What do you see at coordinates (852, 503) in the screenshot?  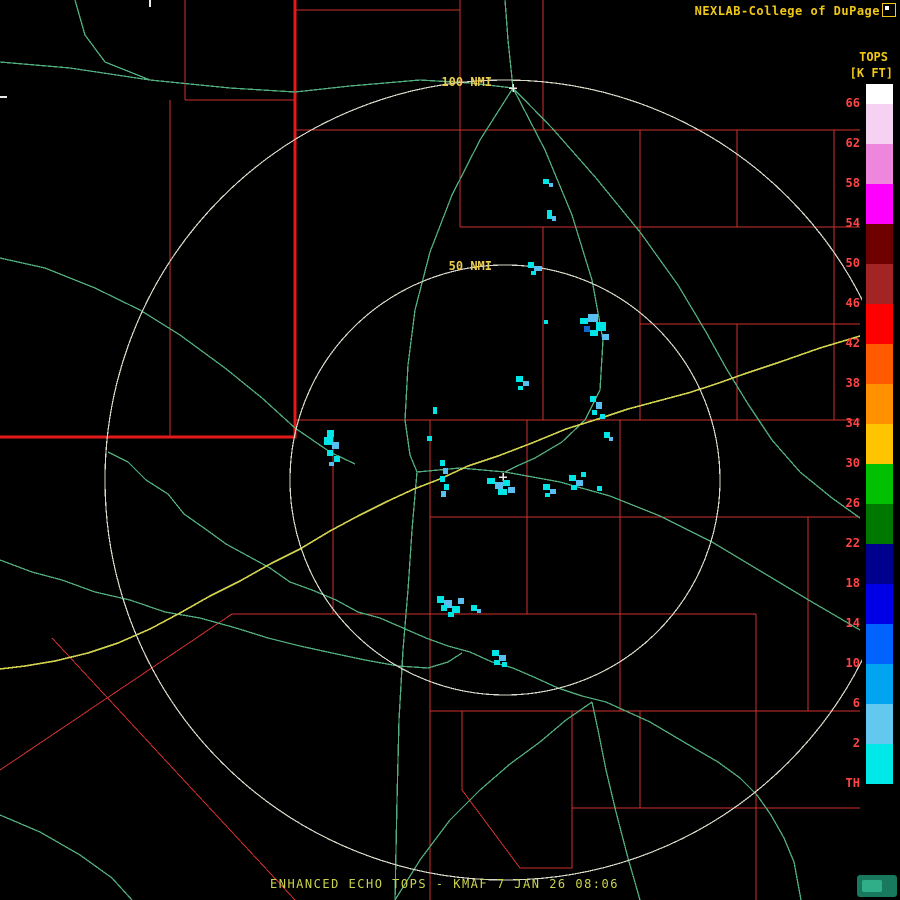 I see `colorbar-tick-label: 26` at bounding box center [852, 503].